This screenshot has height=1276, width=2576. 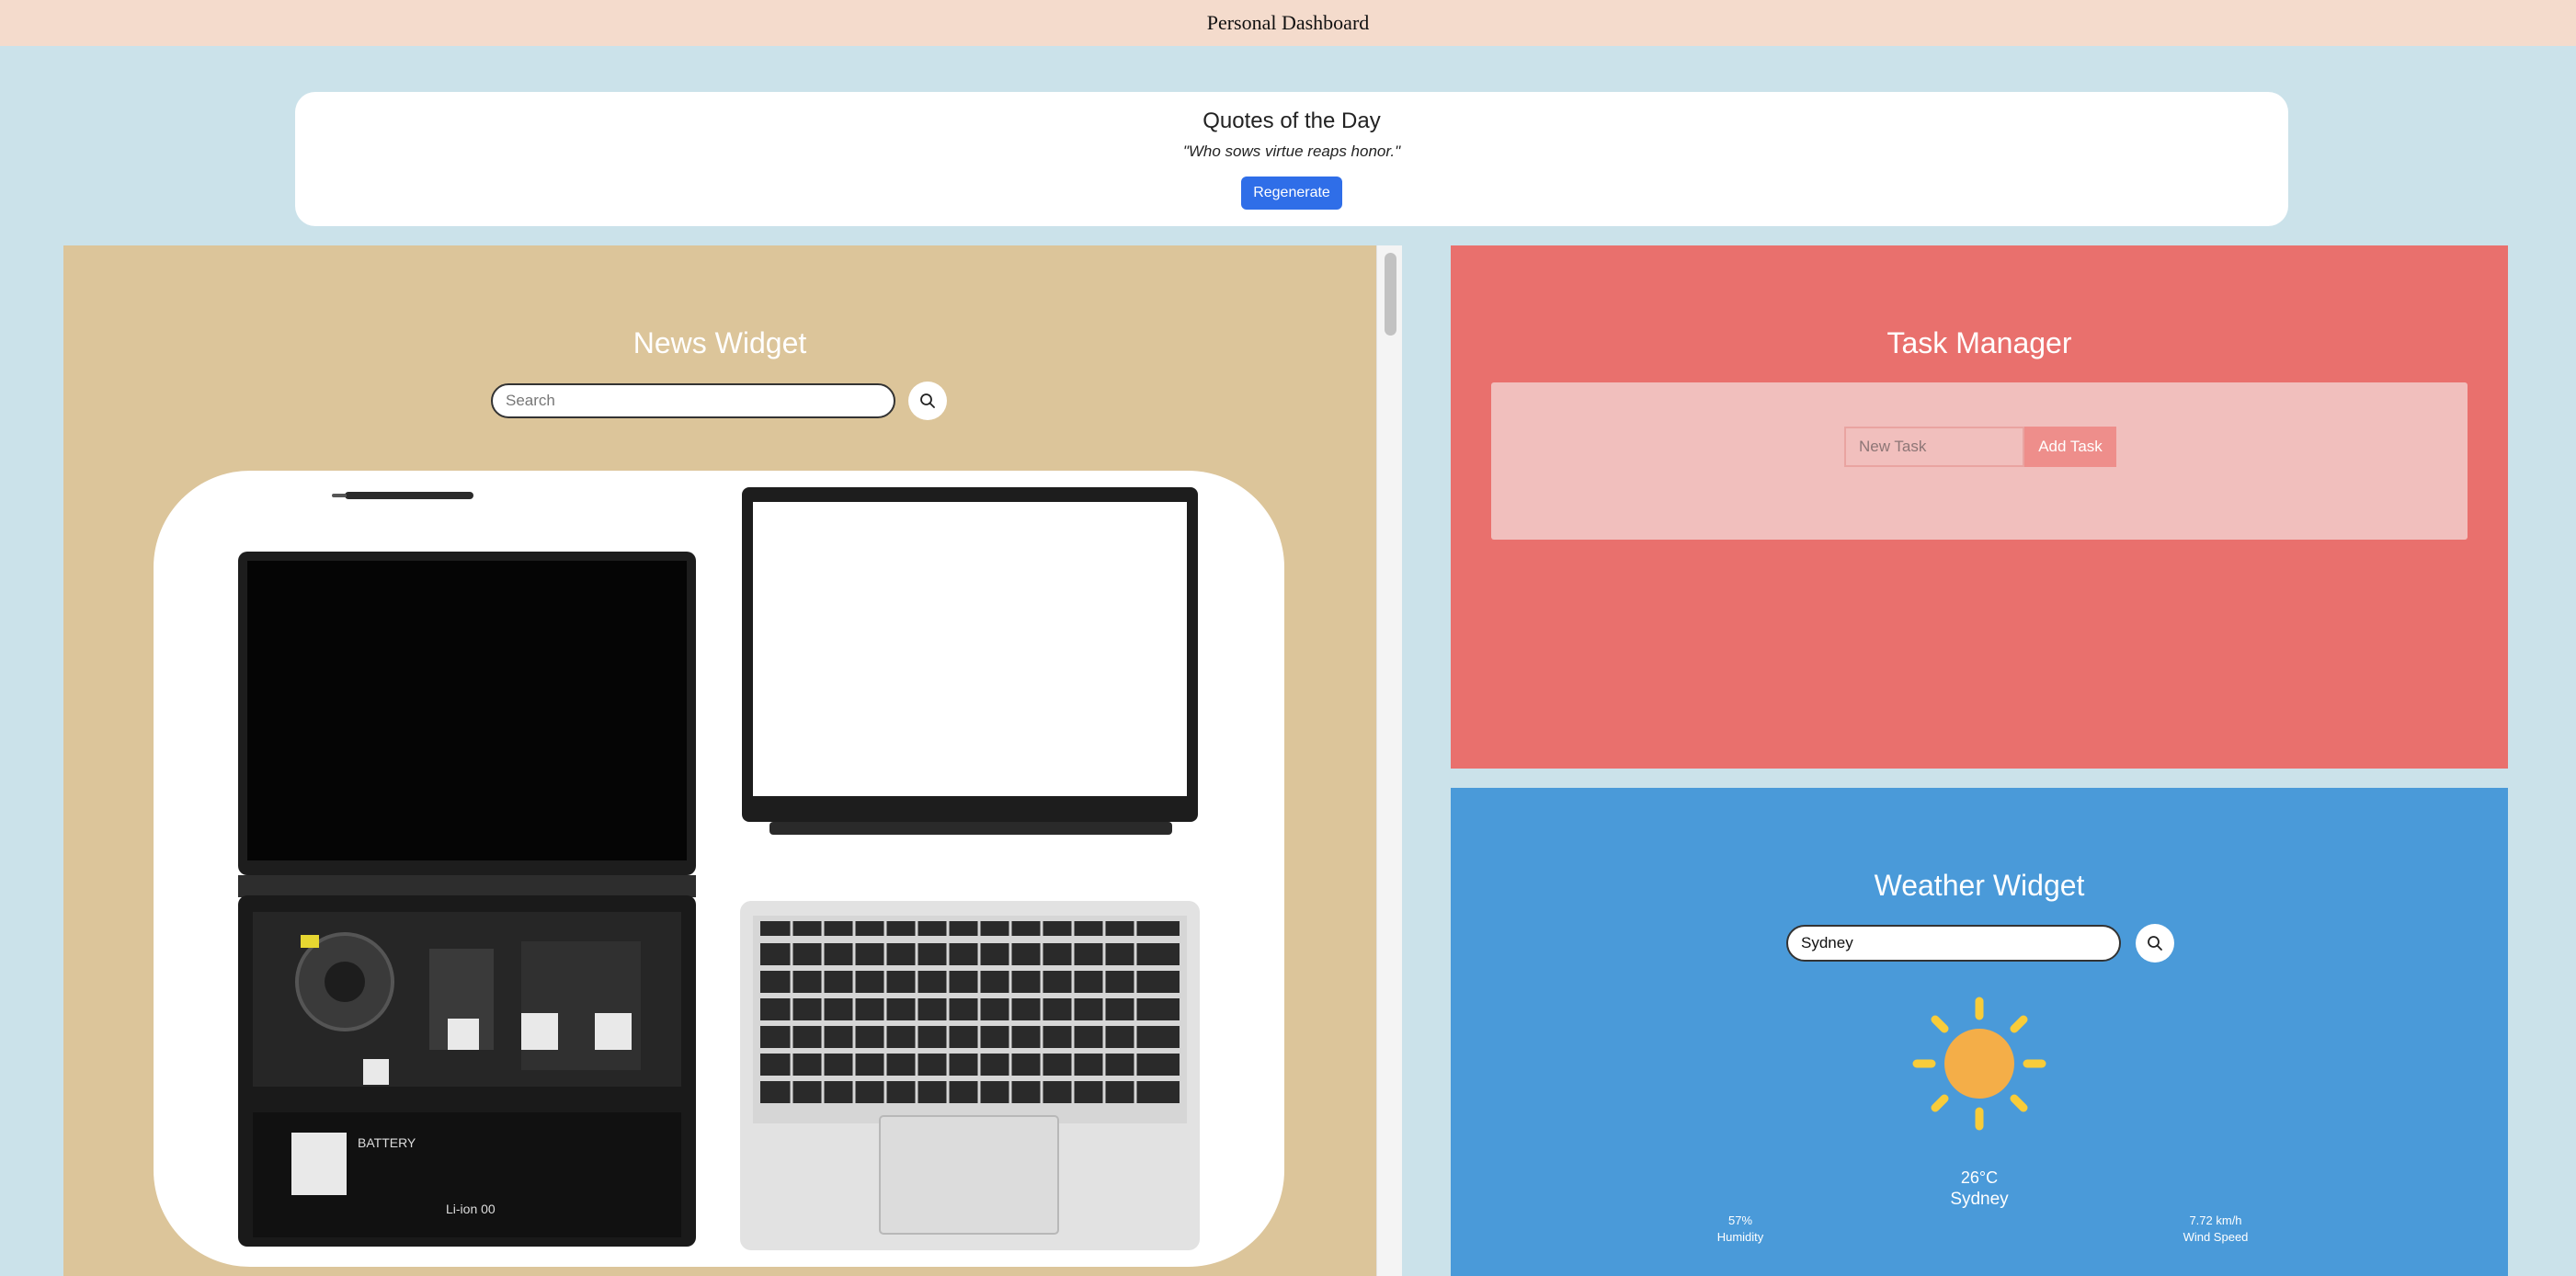 I want to click on weather-title: Weather Widget, so click(x=1979, y=886).